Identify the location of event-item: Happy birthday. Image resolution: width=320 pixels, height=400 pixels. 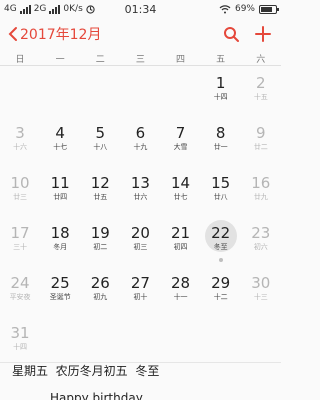
(96, 395).